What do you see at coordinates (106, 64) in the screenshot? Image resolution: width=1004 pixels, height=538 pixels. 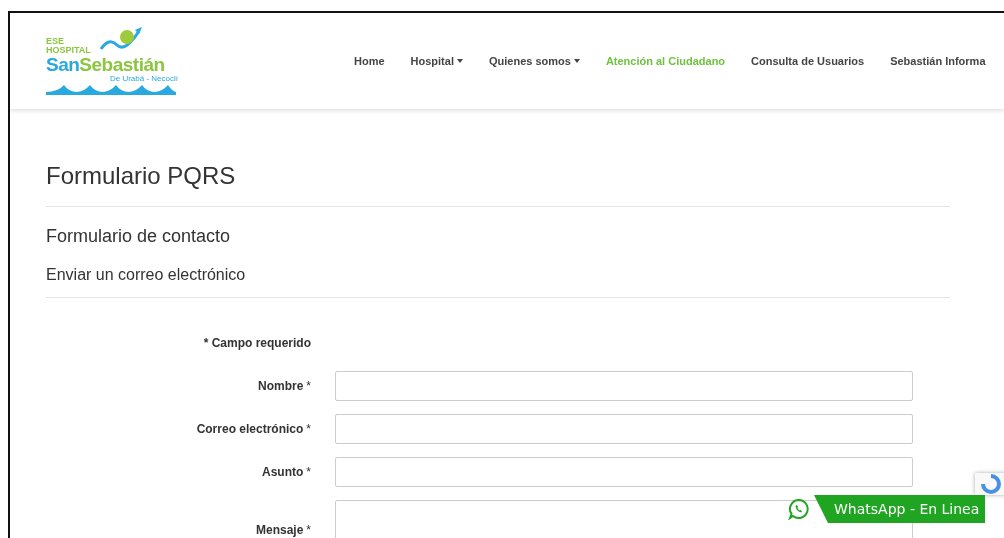 I see `logo-text: SanSebastián` at bounding box center [106, 64].